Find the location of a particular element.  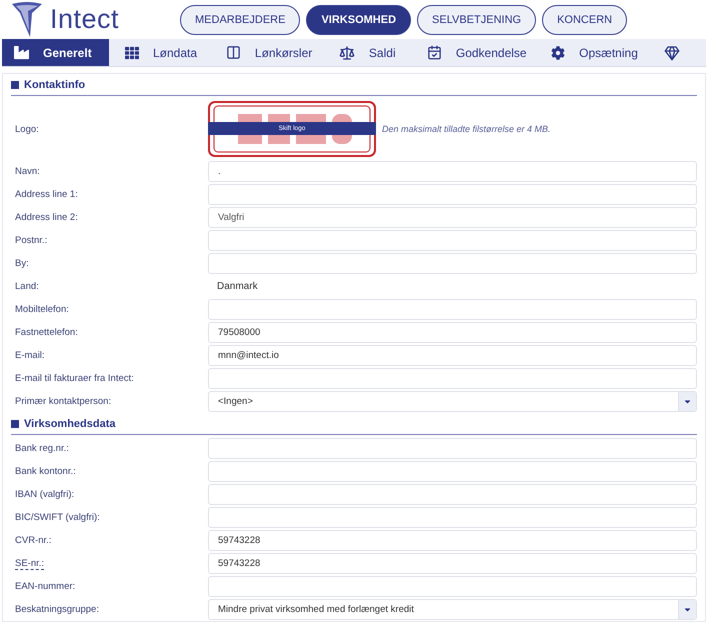

field-label: Address line 1: is located at coordinates (46, 194).